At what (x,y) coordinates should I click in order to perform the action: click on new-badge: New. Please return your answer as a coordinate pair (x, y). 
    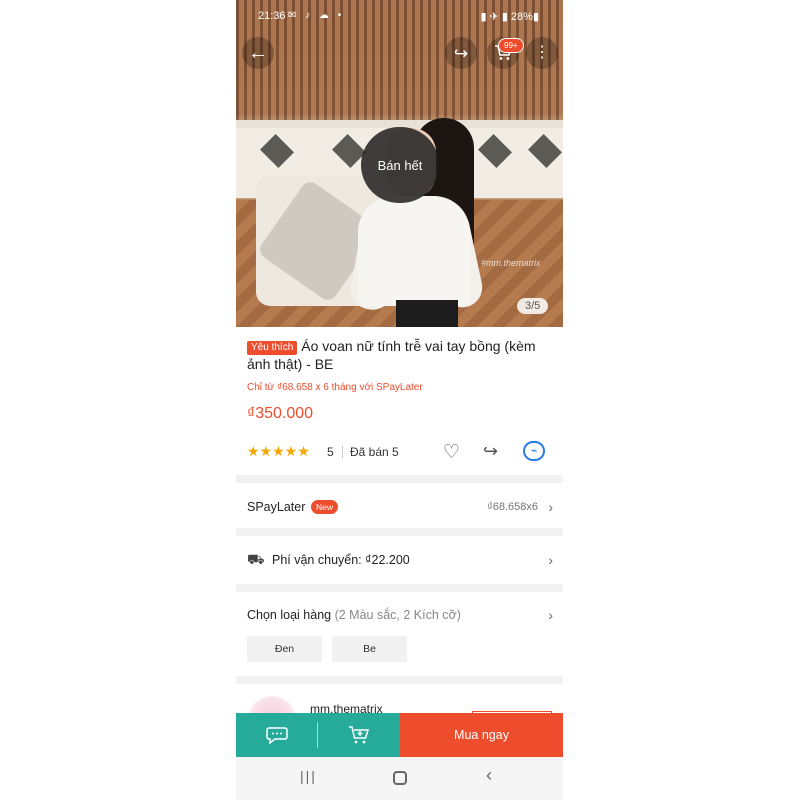
    Looking at the image, I should click on (325, 507).